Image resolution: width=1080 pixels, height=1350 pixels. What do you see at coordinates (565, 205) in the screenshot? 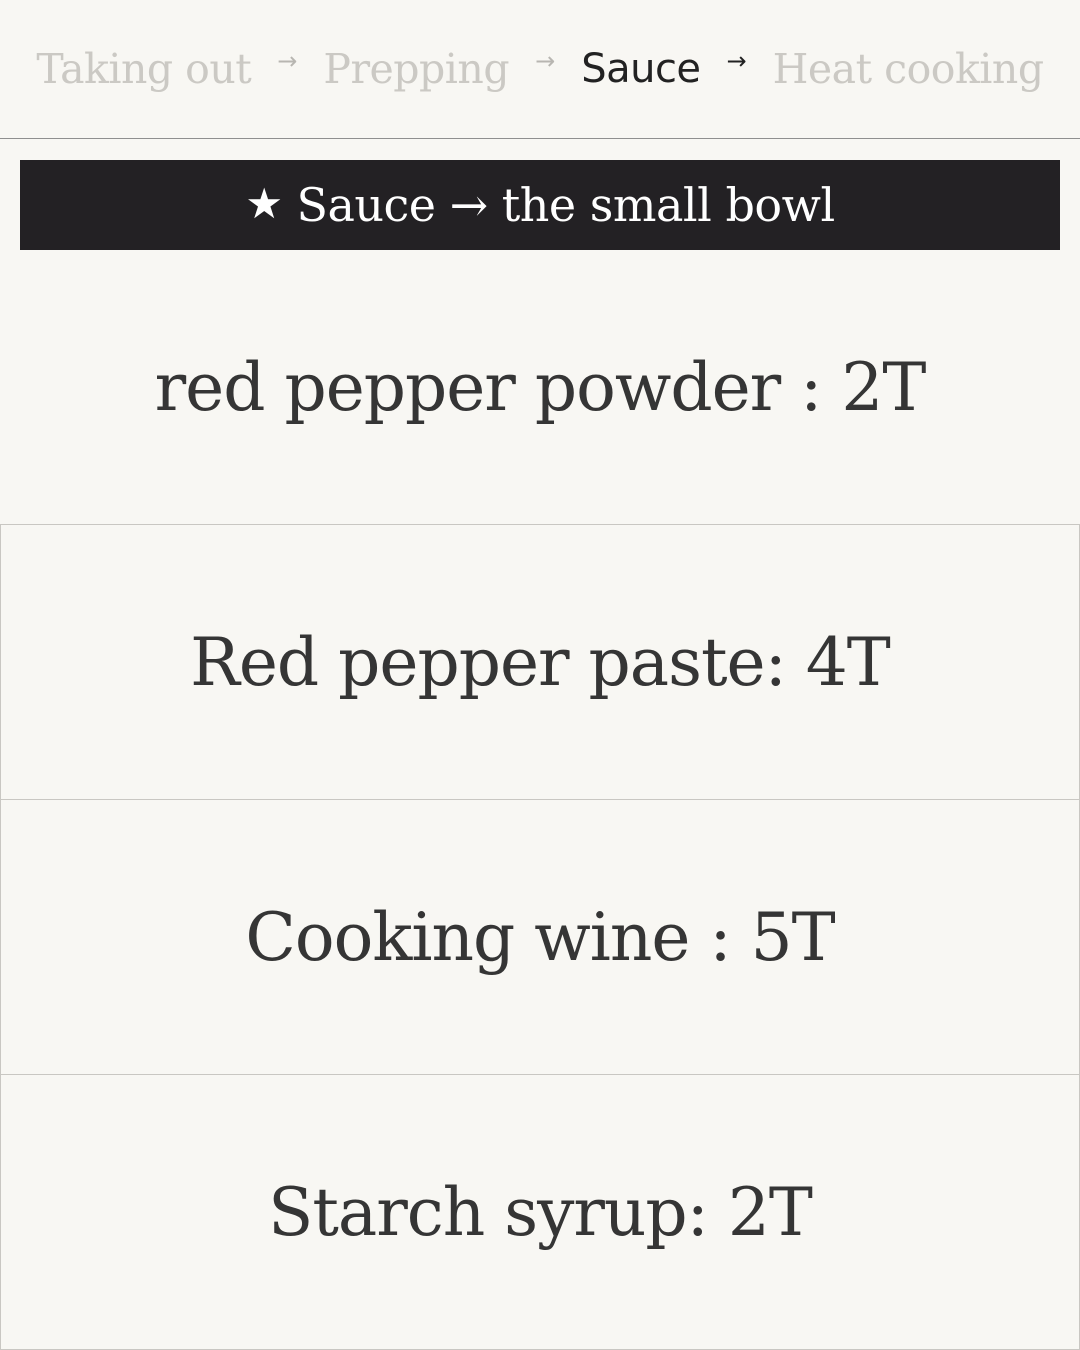
I see `banner-text: Sauce → the small bowl` at bounding box center [565, 205].